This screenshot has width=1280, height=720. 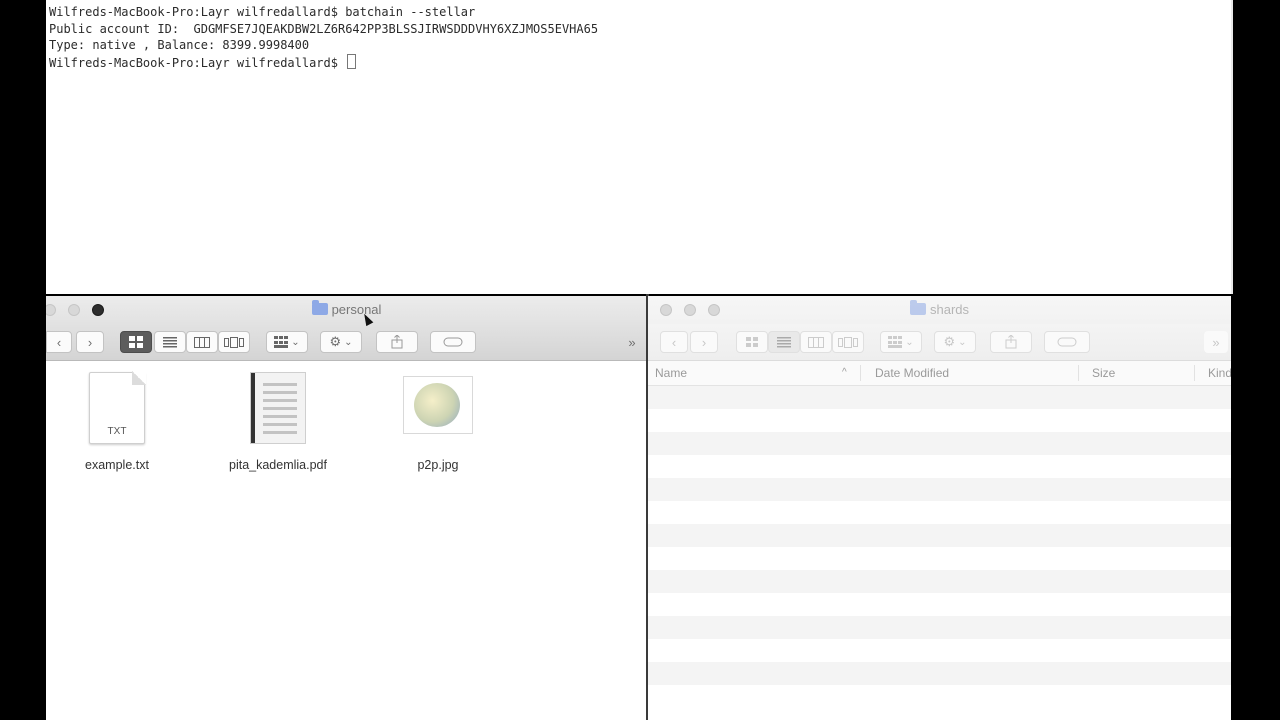 What do you see at coordinates (1219, 373) in the screenshot?
I see `column-header-kind: Kind` at bounding box center [1219, 373].